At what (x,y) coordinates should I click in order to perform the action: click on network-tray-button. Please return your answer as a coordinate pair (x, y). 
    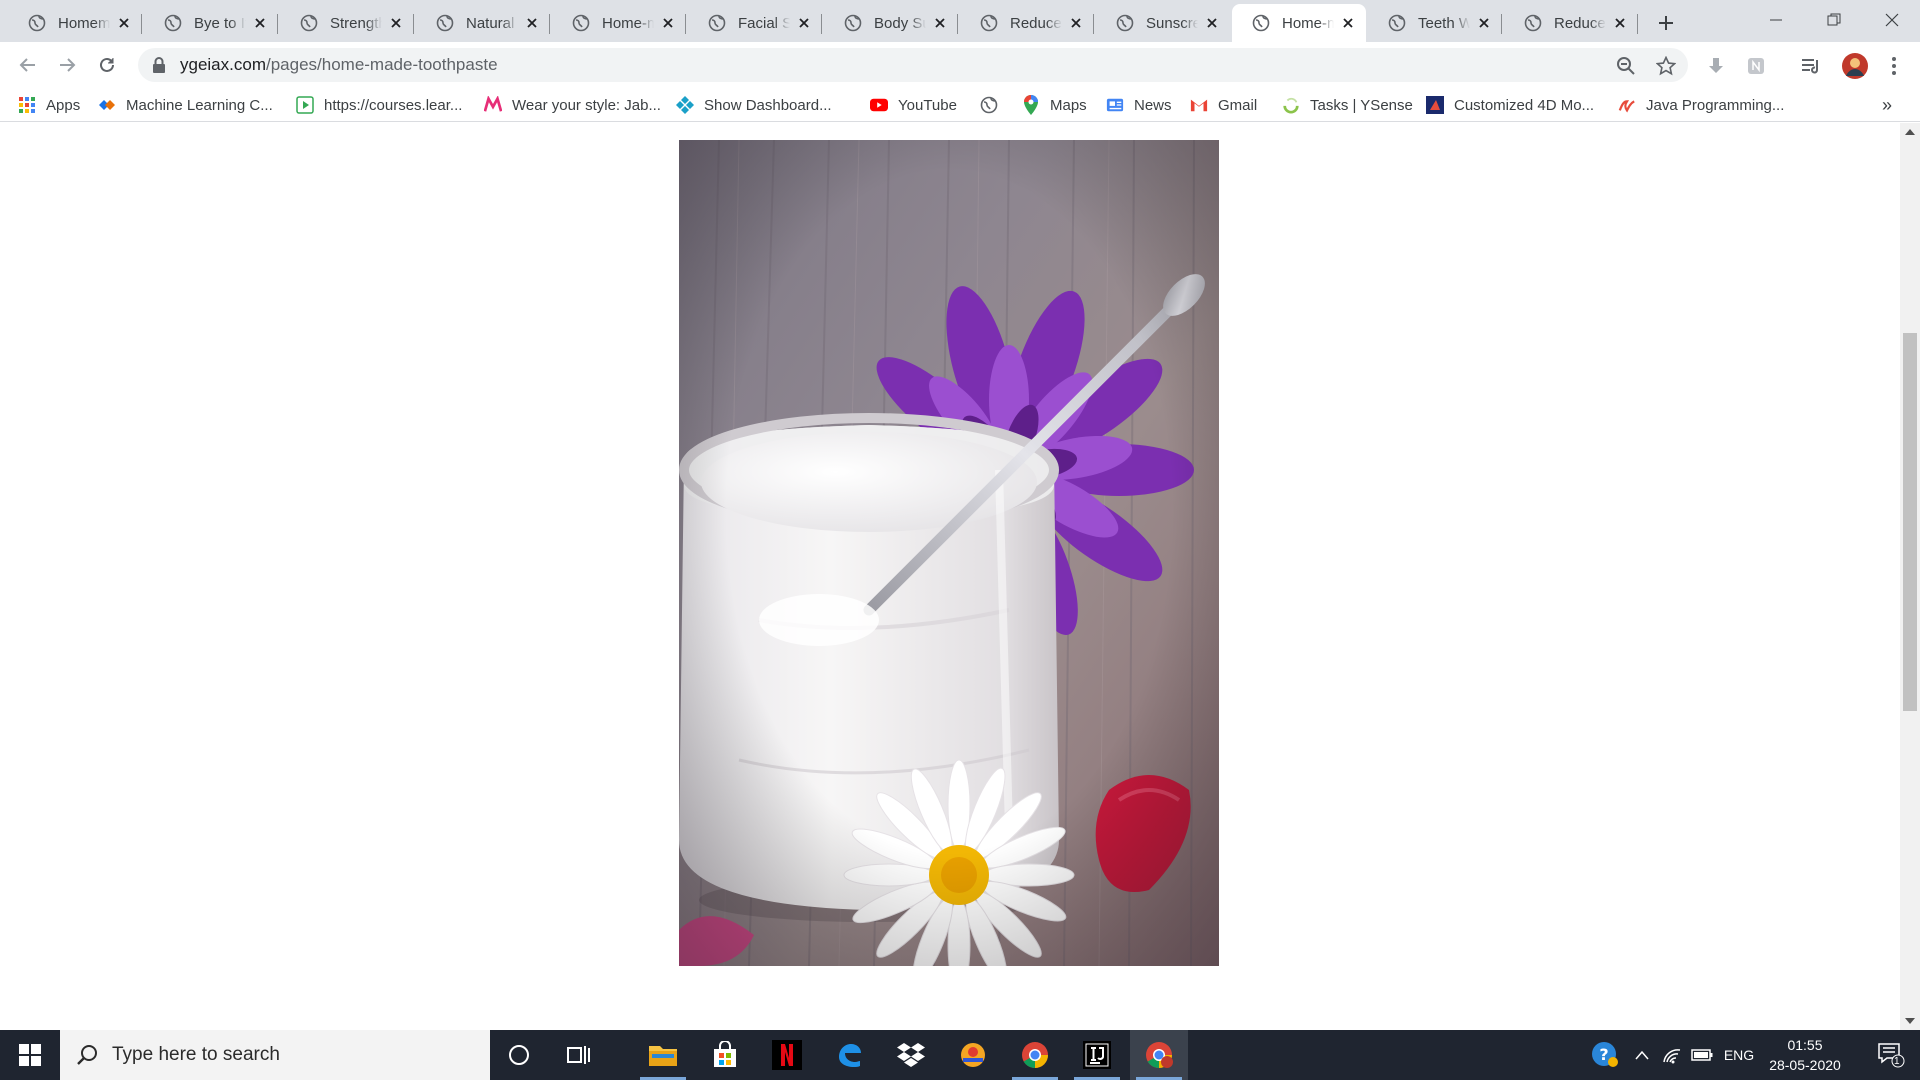
    Looking at the image, I should click on (1672, 1055).